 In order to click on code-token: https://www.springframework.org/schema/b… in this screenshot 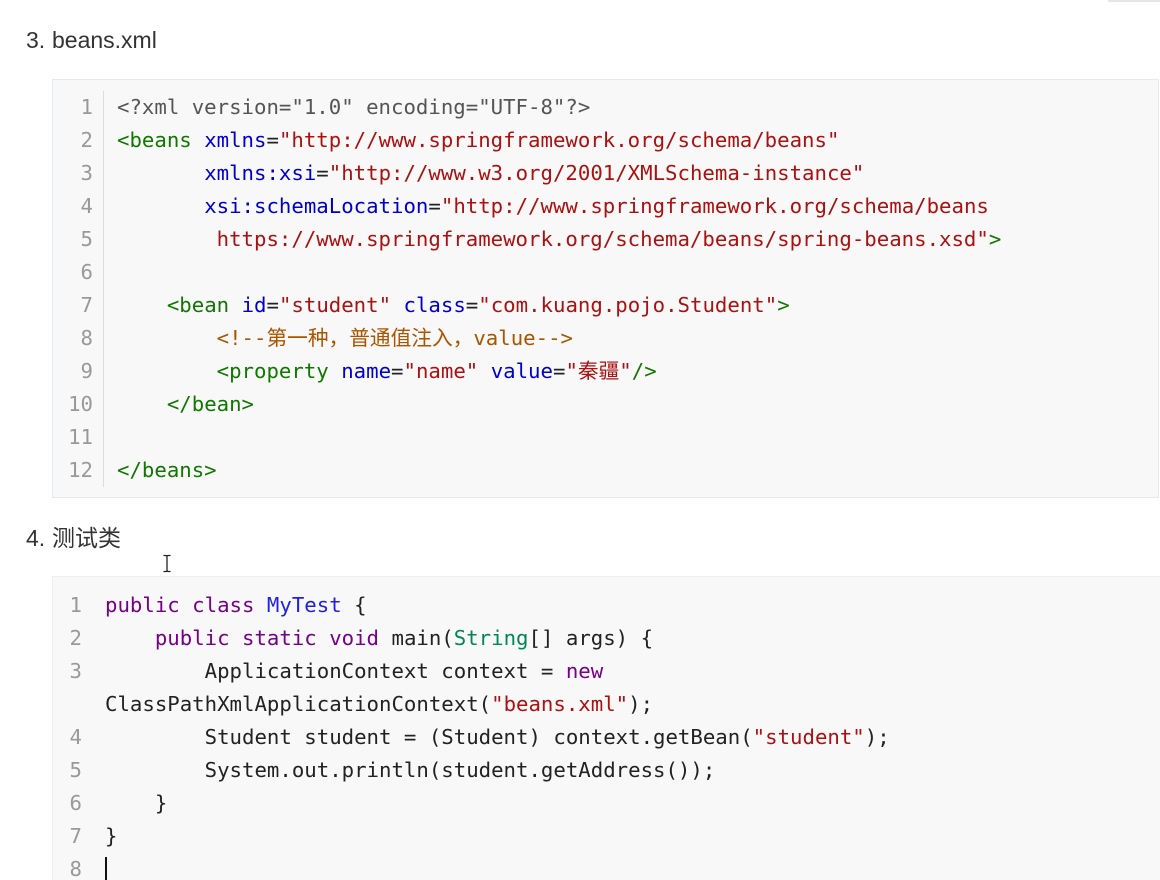, I will do `click(553, 238)`.